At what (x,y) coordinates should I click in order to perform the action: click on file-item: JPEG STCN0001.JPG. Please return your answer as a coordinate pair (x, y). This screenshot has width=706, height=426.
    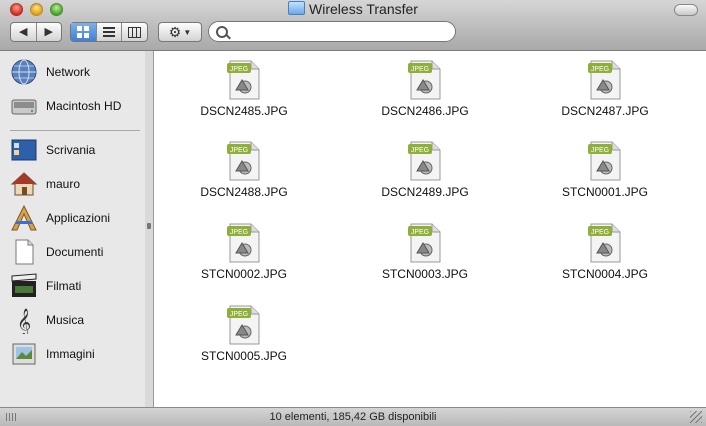
    Looking at the image, I should click on (605, 176).